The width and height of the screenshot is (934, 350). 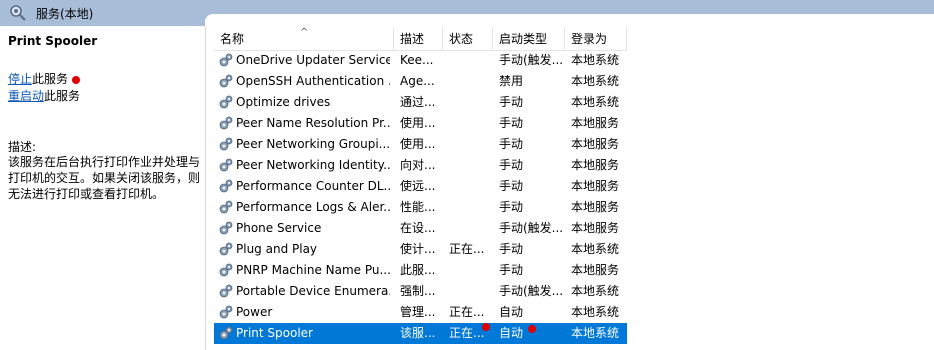 I want to click on service-row: OpenSSH Authentication ... Age... 禁用 本地系统, so click(x=420, y=81).